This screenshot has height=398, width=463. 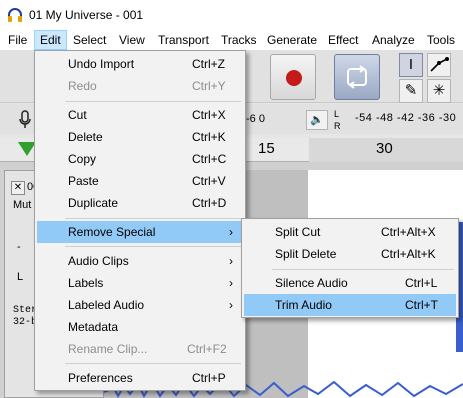 I want to click on menu-item-label: Cut, so click(x=77, y=115).